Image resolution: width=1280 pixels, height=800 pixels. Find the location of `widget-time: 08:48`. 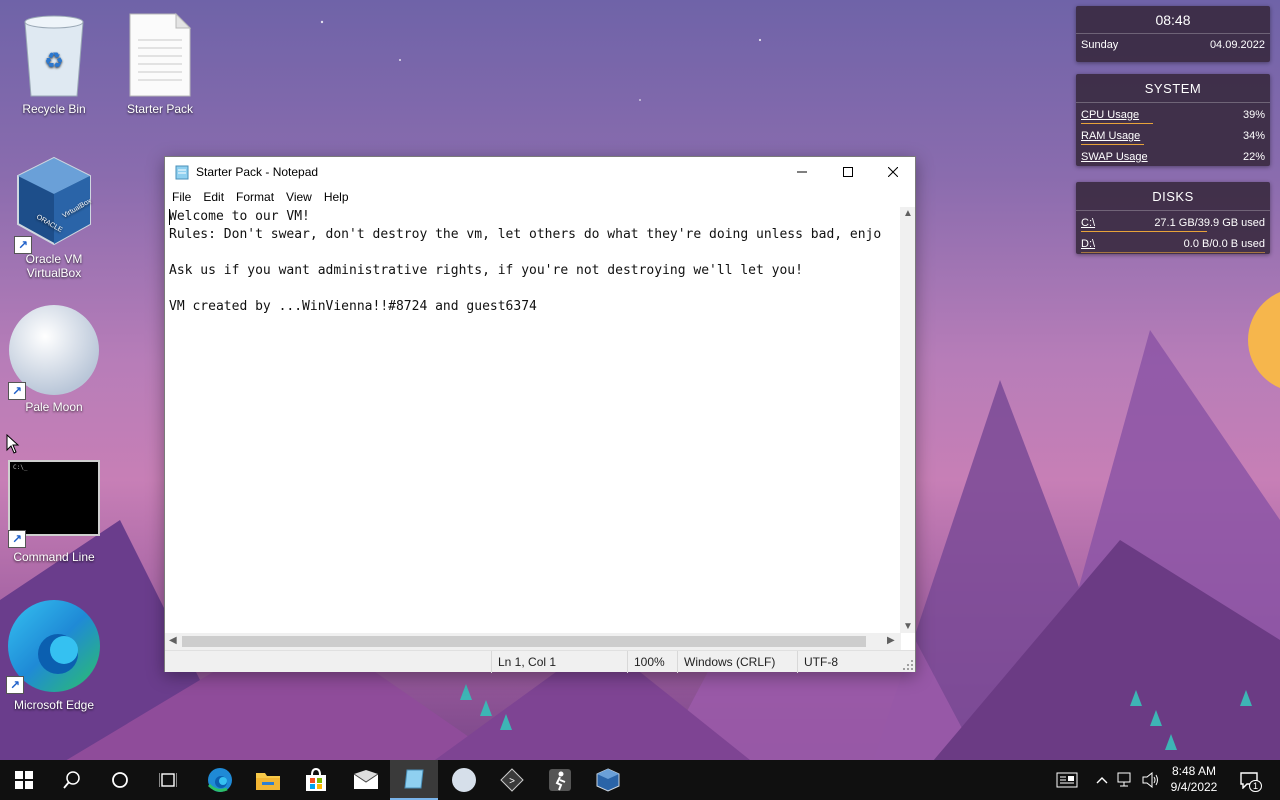

widget-time: 08:48 is located at coordinates (1173, 20).